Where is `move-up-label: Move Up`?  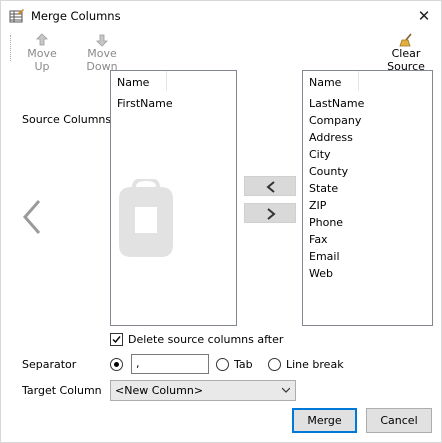
move-up-label: Move Up is located at coordinates (42, 60).